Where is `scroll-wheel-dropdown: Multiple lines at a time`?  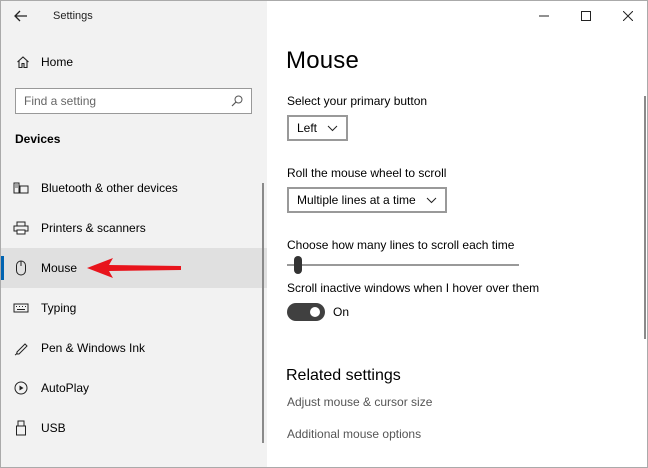
scroll-wheel-dropdown: Multiple lines at a time is located at coordinates (367, 200).